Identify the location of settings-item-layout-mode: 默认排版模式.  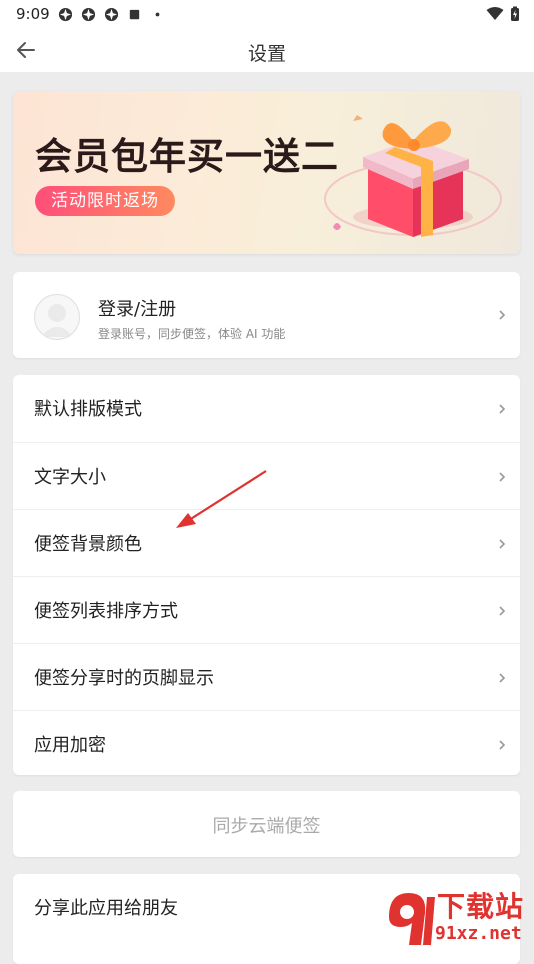
(266, 408).